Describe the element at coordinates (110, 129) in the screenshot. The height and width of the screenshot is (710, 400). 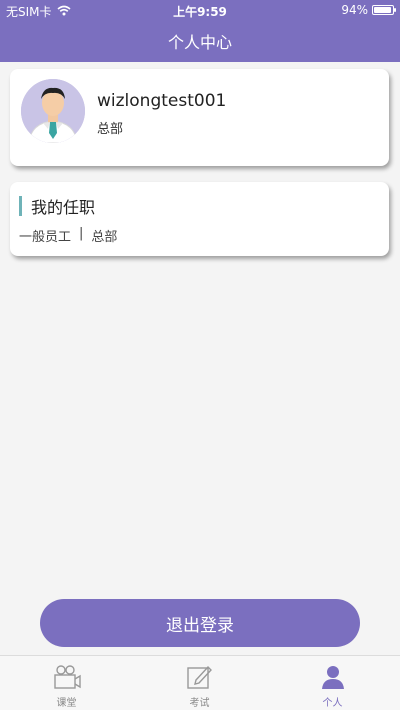
I see `profile-department: 总部` at that location.